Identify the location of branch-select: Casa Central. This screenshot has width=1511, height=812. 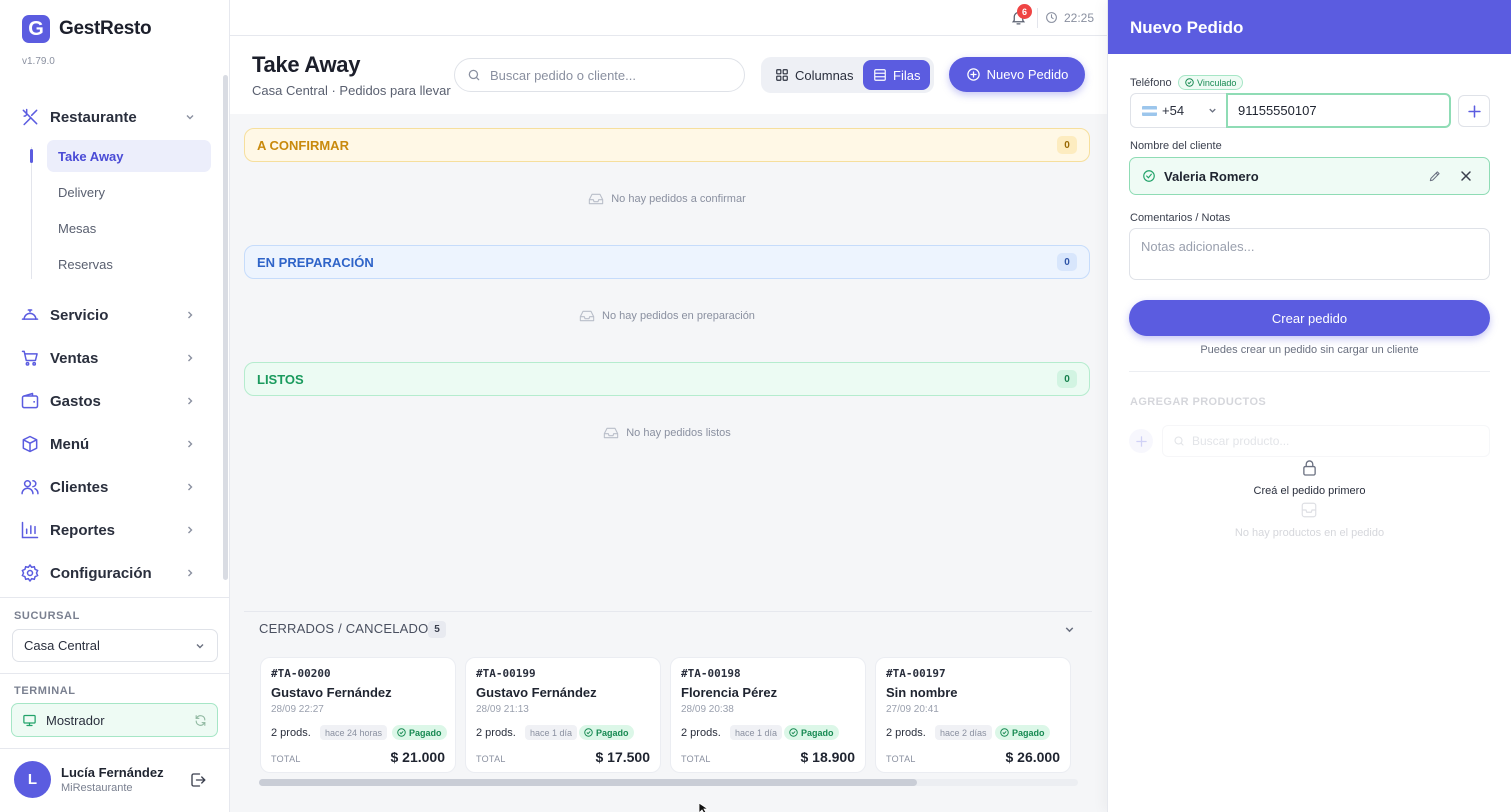
(115, 645).